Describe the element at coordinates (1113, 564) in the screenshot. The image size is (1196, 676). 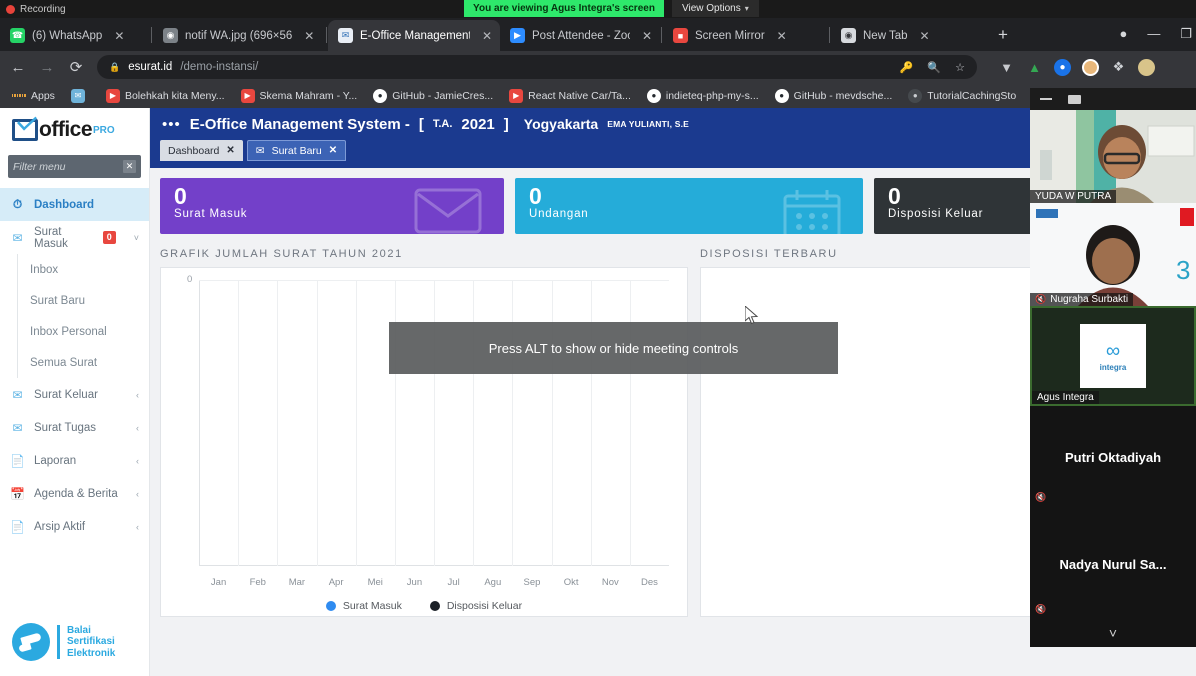
I see `zoom-audio-only-tile: Nadya Nurul Sa... 🔇` at that location.